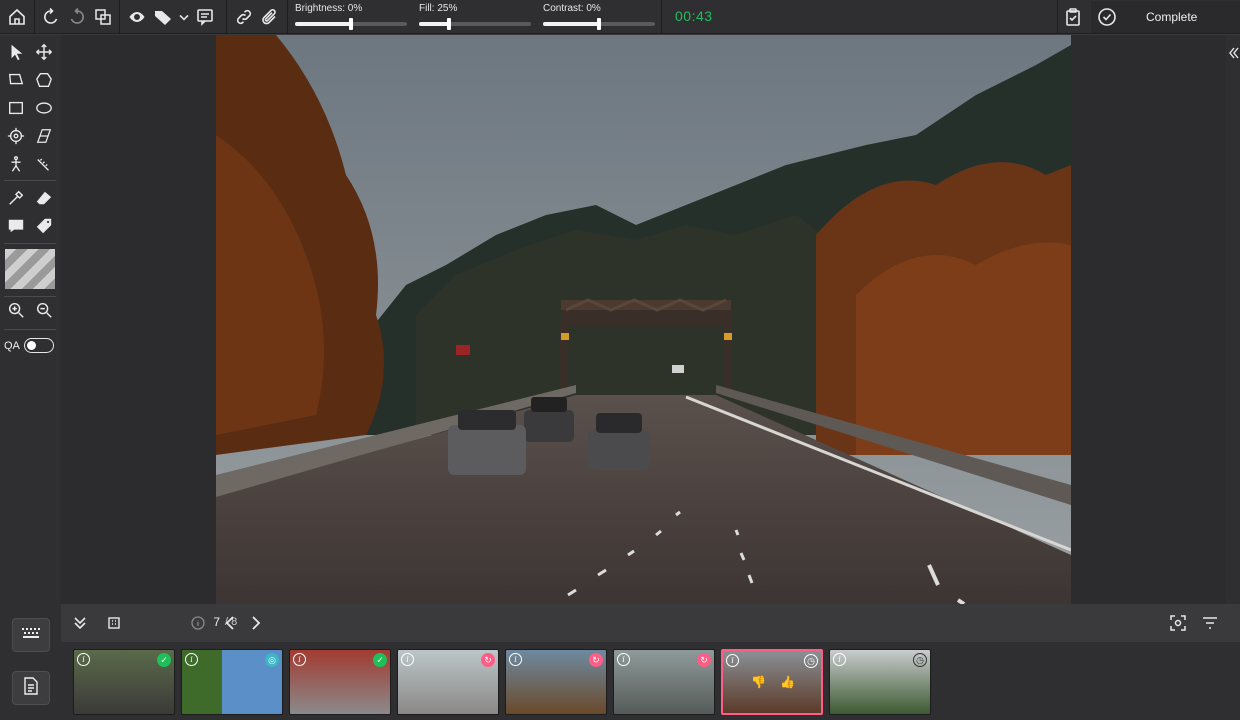 Image resolution: width=1240 pixels, height=720 pixels. Describe the element at coordinates (163, 17) in the screenshot. I see `tag-icon` at that location.